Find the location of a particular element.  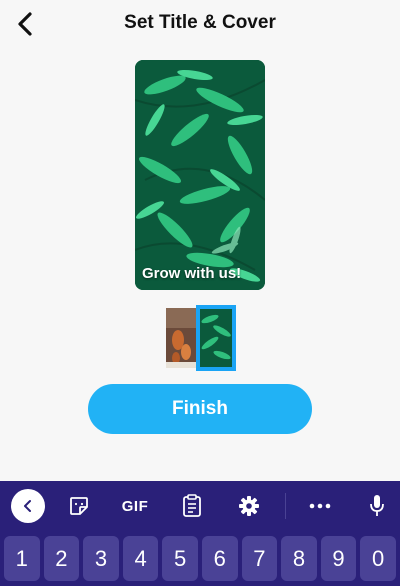

header: Set Title & Cover is located at coordinates (200, 24).